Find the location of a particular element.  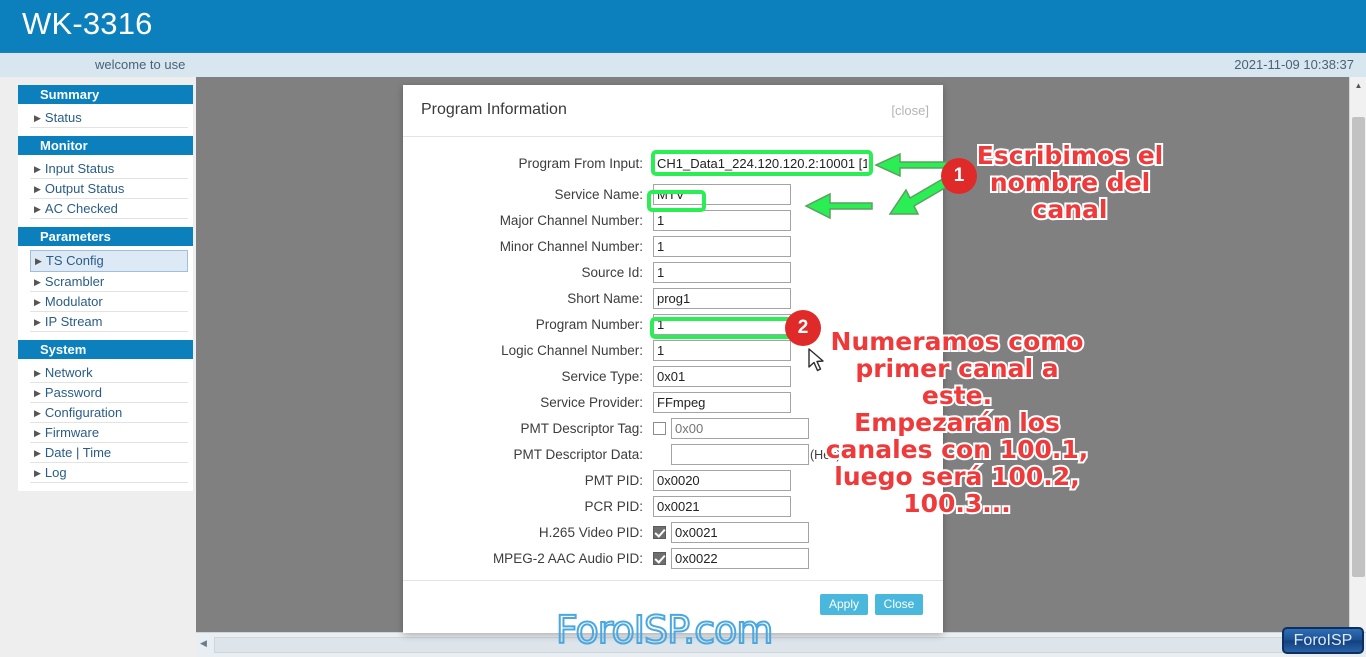

note-line: nombre del is located at coordinates (1070, 182).